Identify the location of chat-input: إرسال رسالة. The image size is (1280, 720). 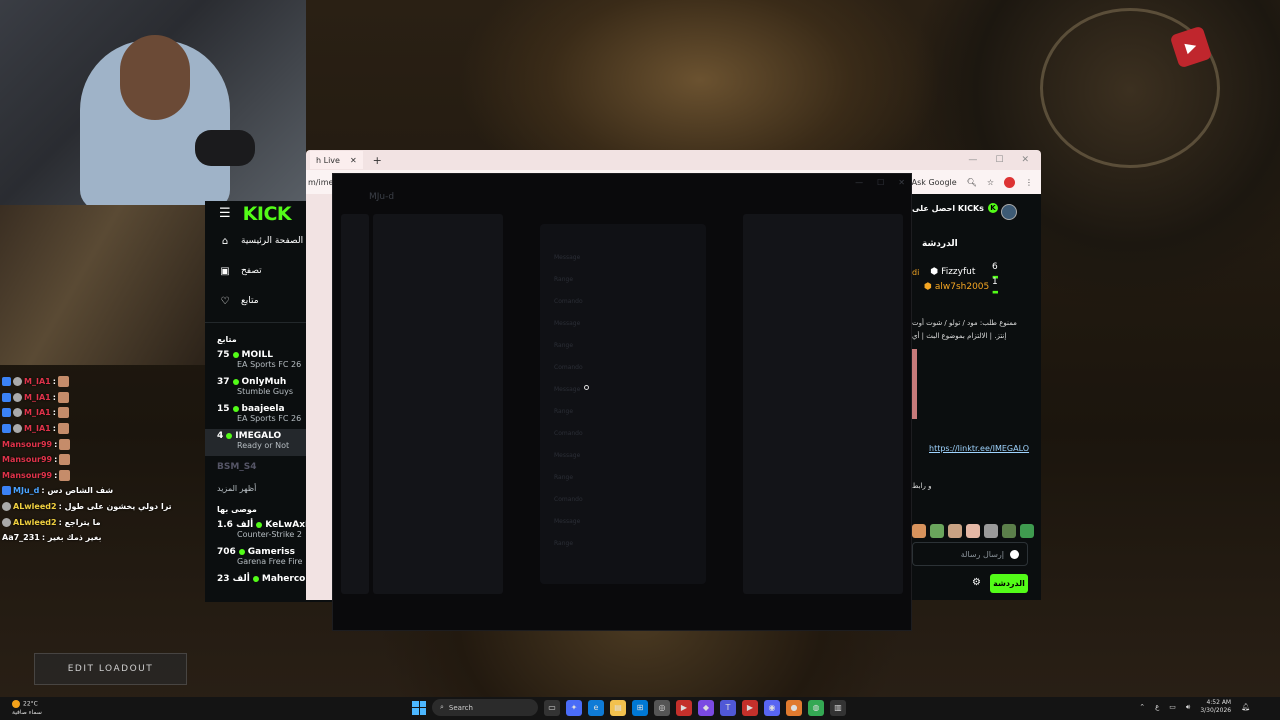
(970, 554).